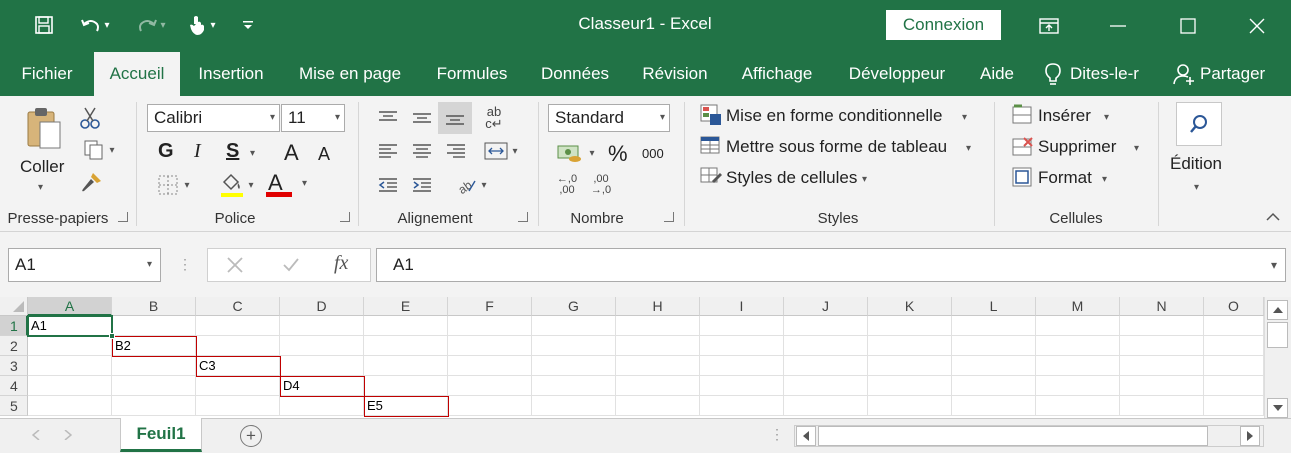 This screenshot has width=1291, height=453. What do you see at coordinates (490, 406) in the screenshot?
I see `cell-f5` at bounding box center [490, 406].